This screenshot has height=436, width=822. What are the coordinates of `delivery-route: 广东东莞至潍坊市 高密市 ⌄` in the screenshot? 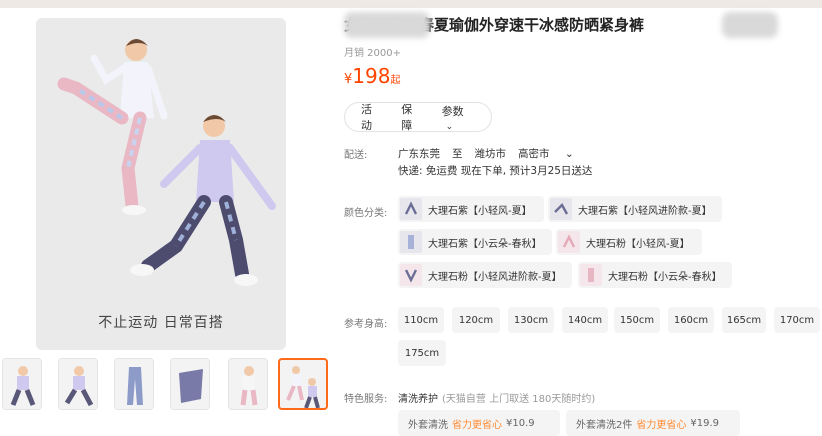 It's located at (498, 153).